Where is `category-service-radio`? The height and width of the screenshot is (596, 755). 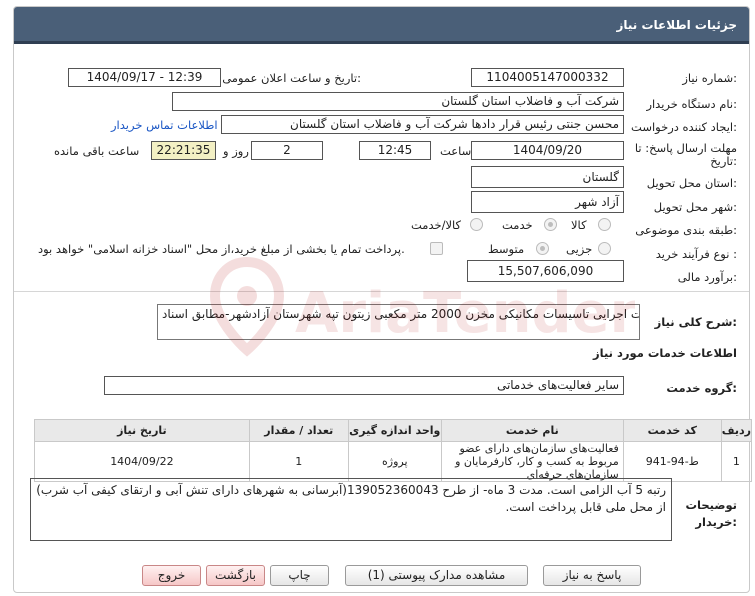
category-service-radio is located at coordinates (550, 224).